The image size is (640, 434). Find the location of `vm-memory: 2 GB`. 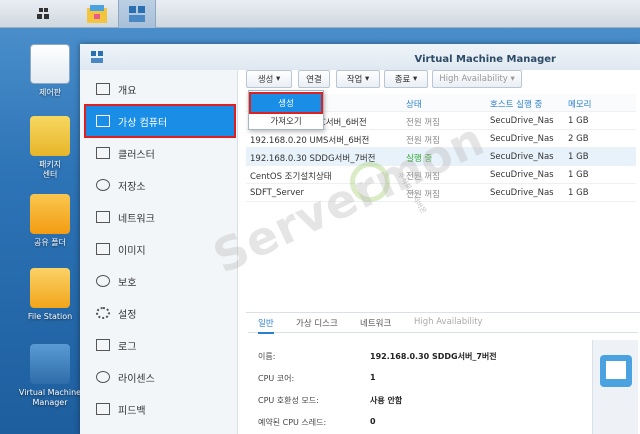

vm-memory: 2 GB is located at coordinates (578, 139).